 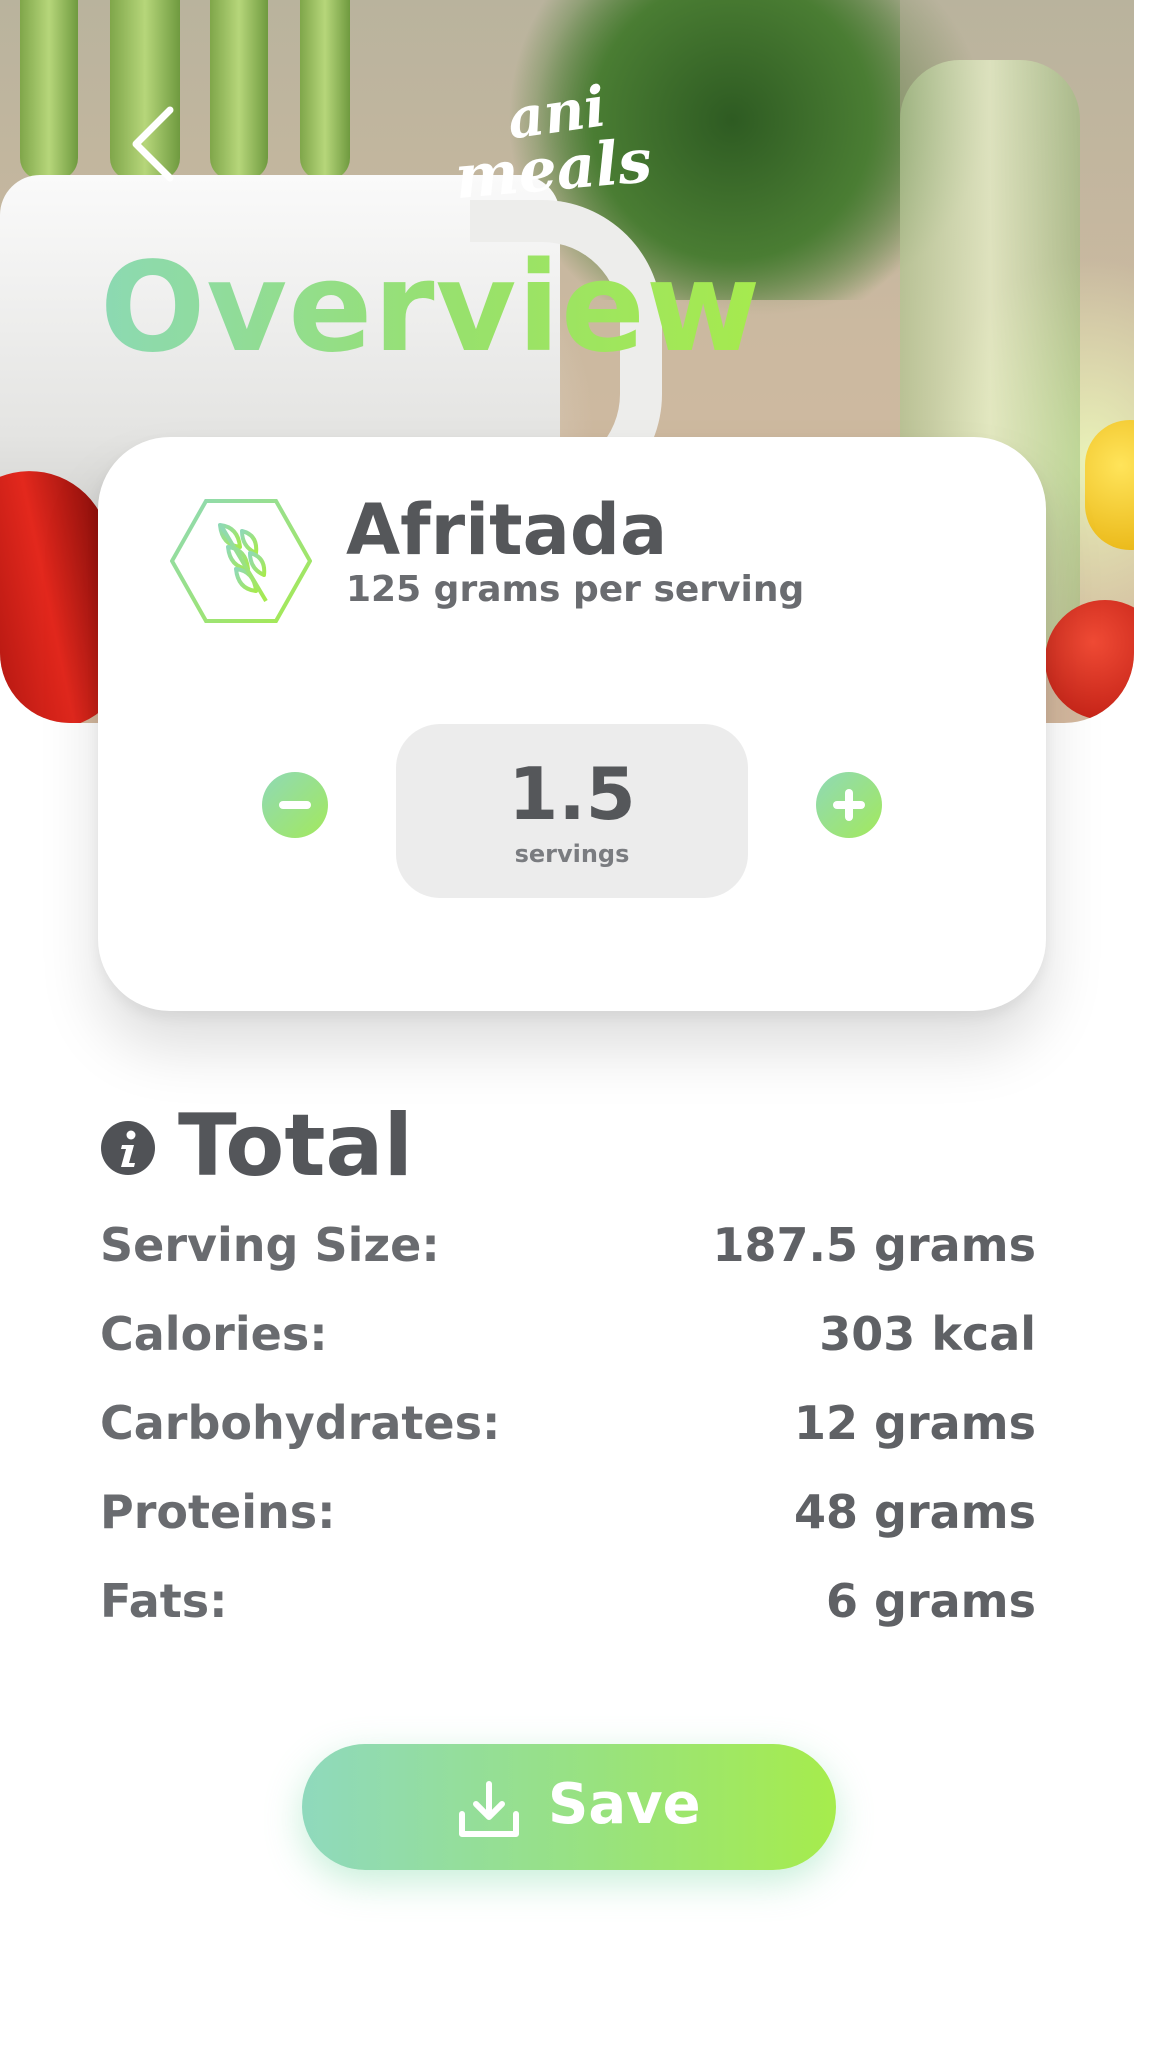 I want to click on plus-icon-vertical, so click(x=849, y=805).